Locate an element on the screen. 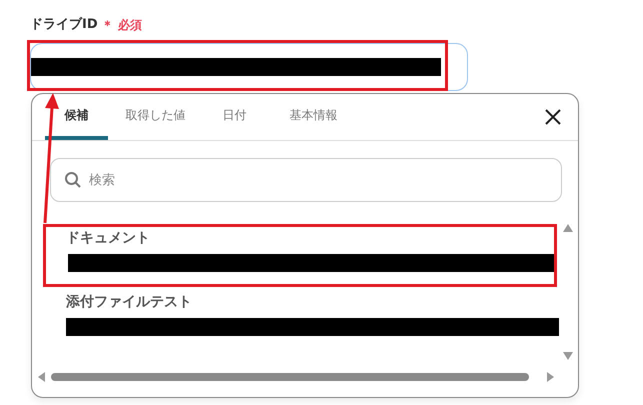  scroll-left-icon is located at coordinates (41, 377).